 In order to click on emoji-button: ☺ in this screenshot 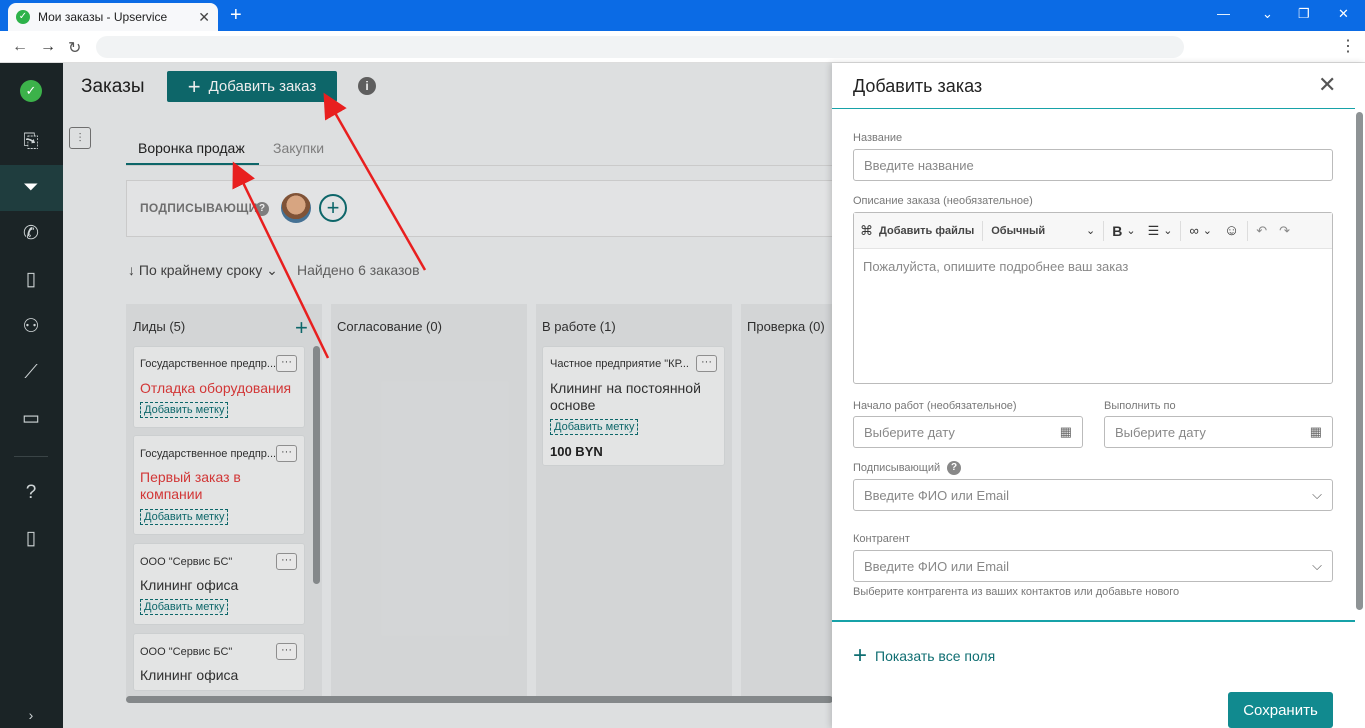, I will do `click(1231, 230)`.